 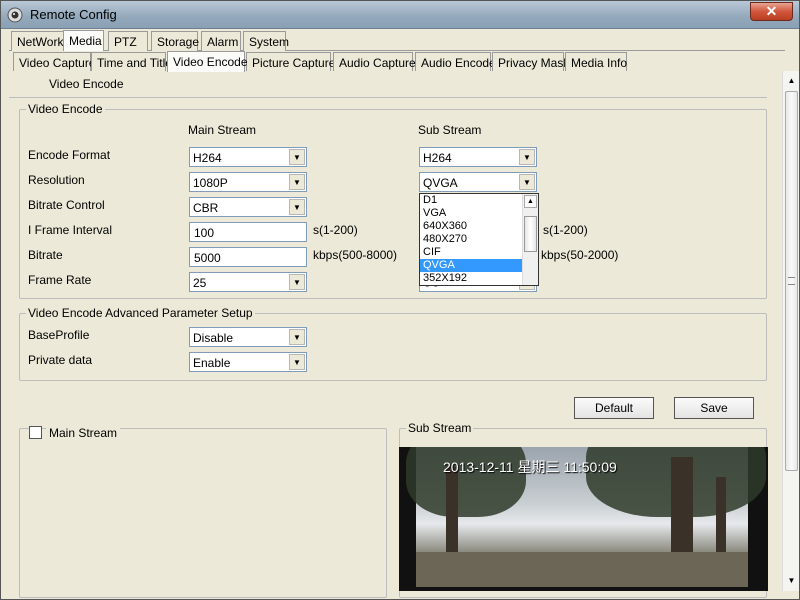 I want to click on resolution-option: 480X270, so click(x=479, y=239).